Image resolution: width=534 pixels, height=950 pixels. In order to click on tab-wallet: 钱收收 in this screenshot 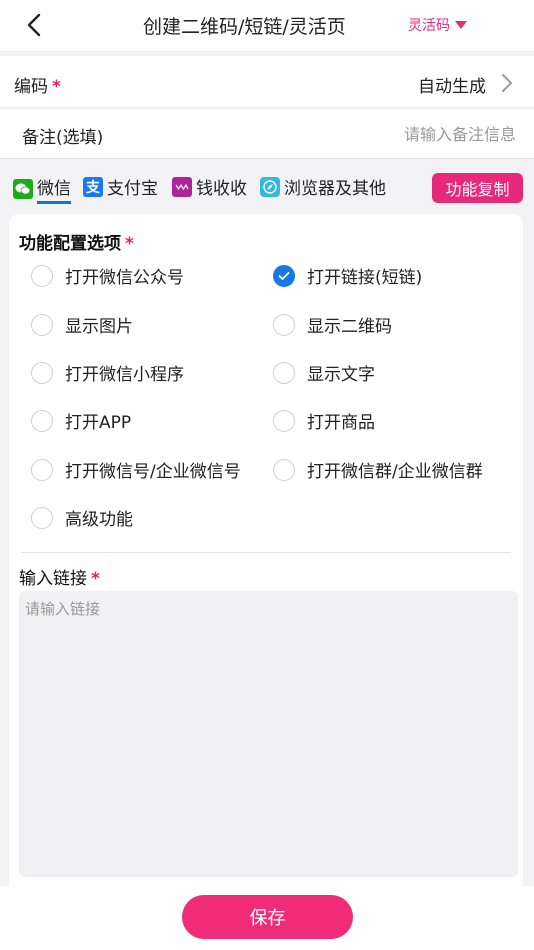, I will do `click(209, 186)`.